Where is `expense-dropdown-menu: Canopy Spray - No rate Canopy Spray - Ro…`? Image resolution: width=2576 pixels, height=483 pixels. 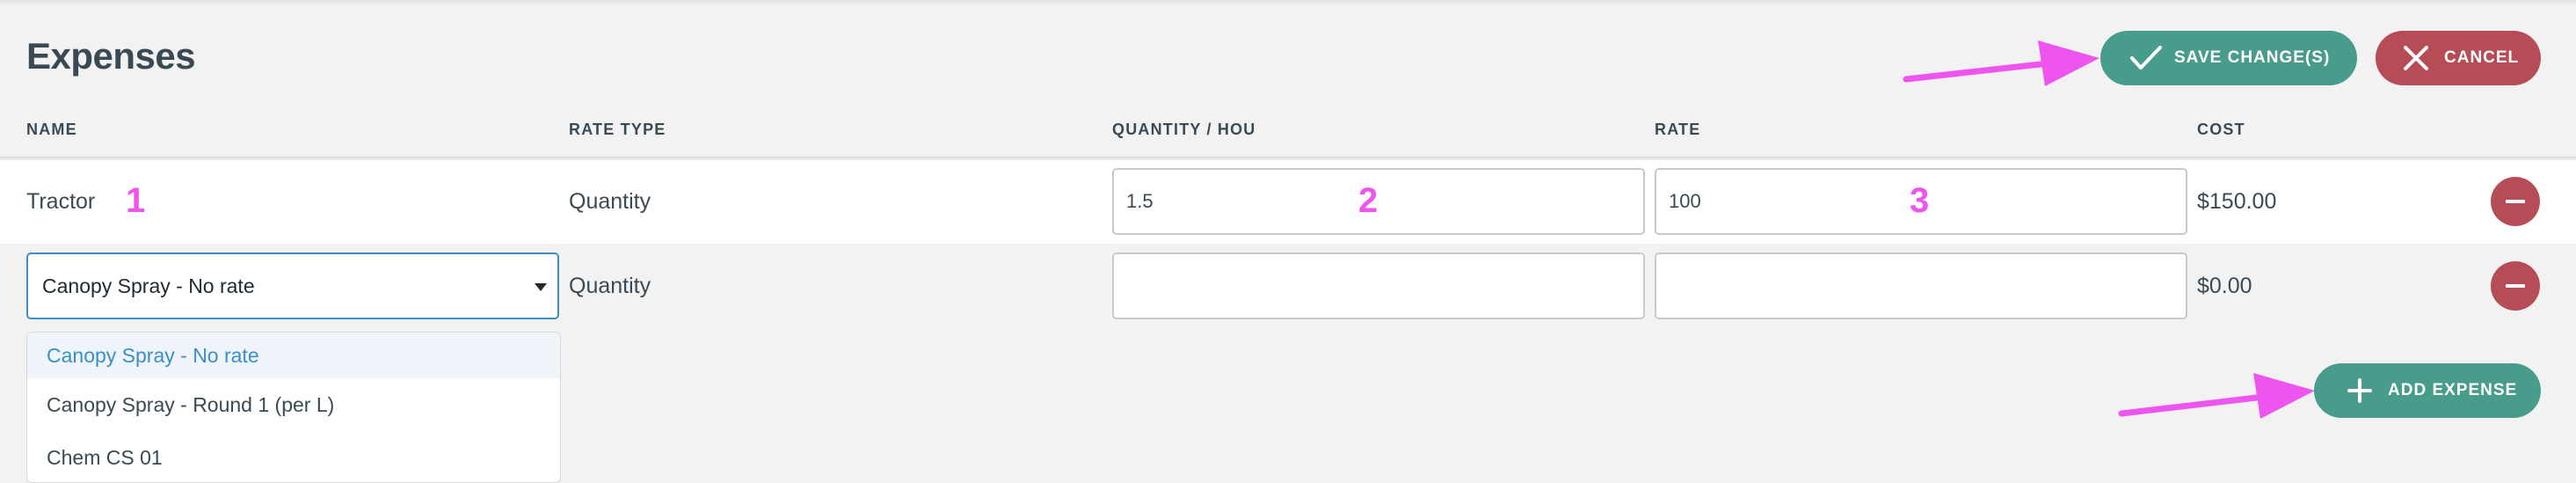
expense-dropdown-menu: Canopy Spray - No rate Canopy Spray - Ro… is located at coordinates (293, 407).